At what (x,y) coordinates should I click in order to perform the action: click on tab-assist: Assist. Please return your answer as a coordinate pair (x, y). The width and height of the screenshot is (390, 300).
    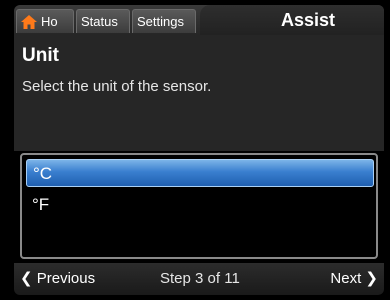
    Looking at the image, I should click on (292, 20).